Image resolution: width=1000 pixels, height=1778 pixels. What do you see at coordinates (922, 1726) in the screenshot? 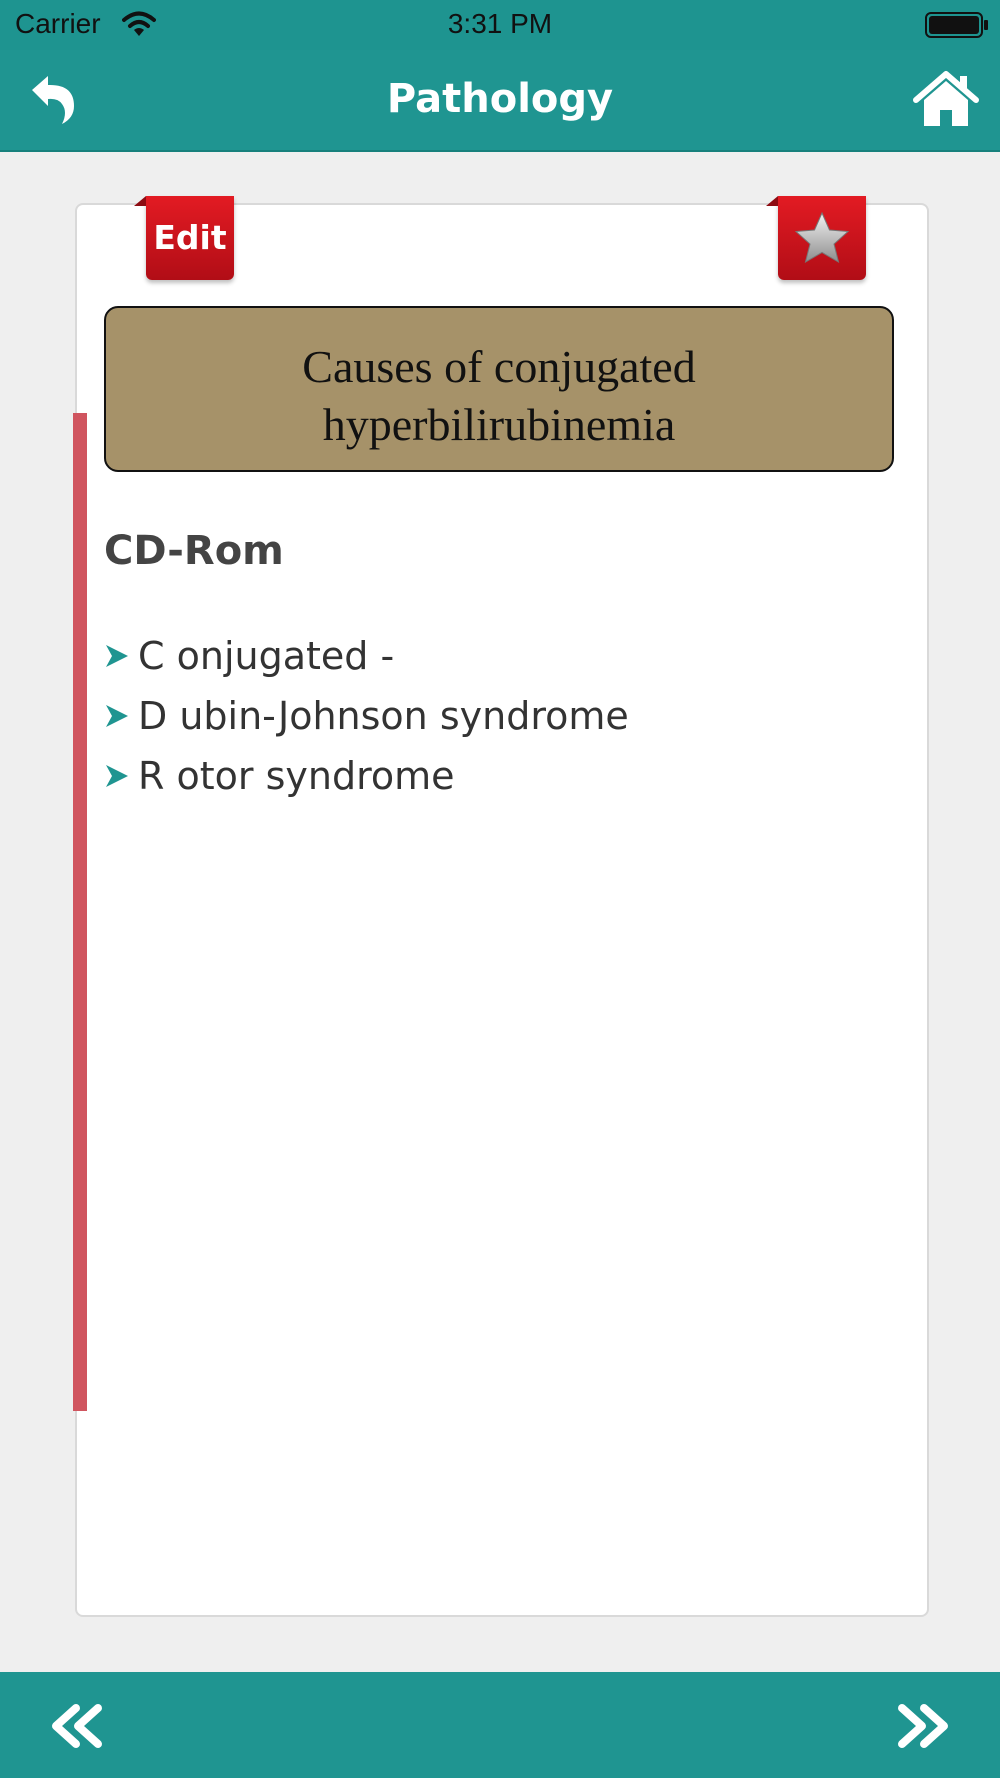
I see `double-chevron-right-icon` at bounding box center [922, 1726].